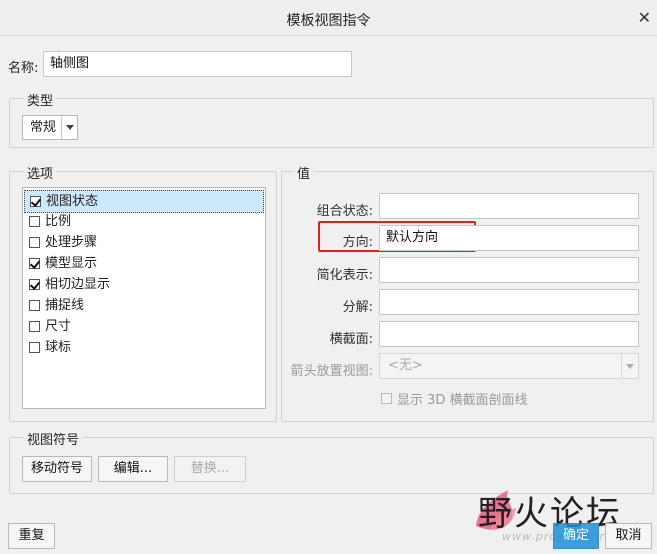  What do you see at coordinates (344, 211) in the screenshot?
I see `combo-state-label: 组合状态:` at bounding box center [344, 211].